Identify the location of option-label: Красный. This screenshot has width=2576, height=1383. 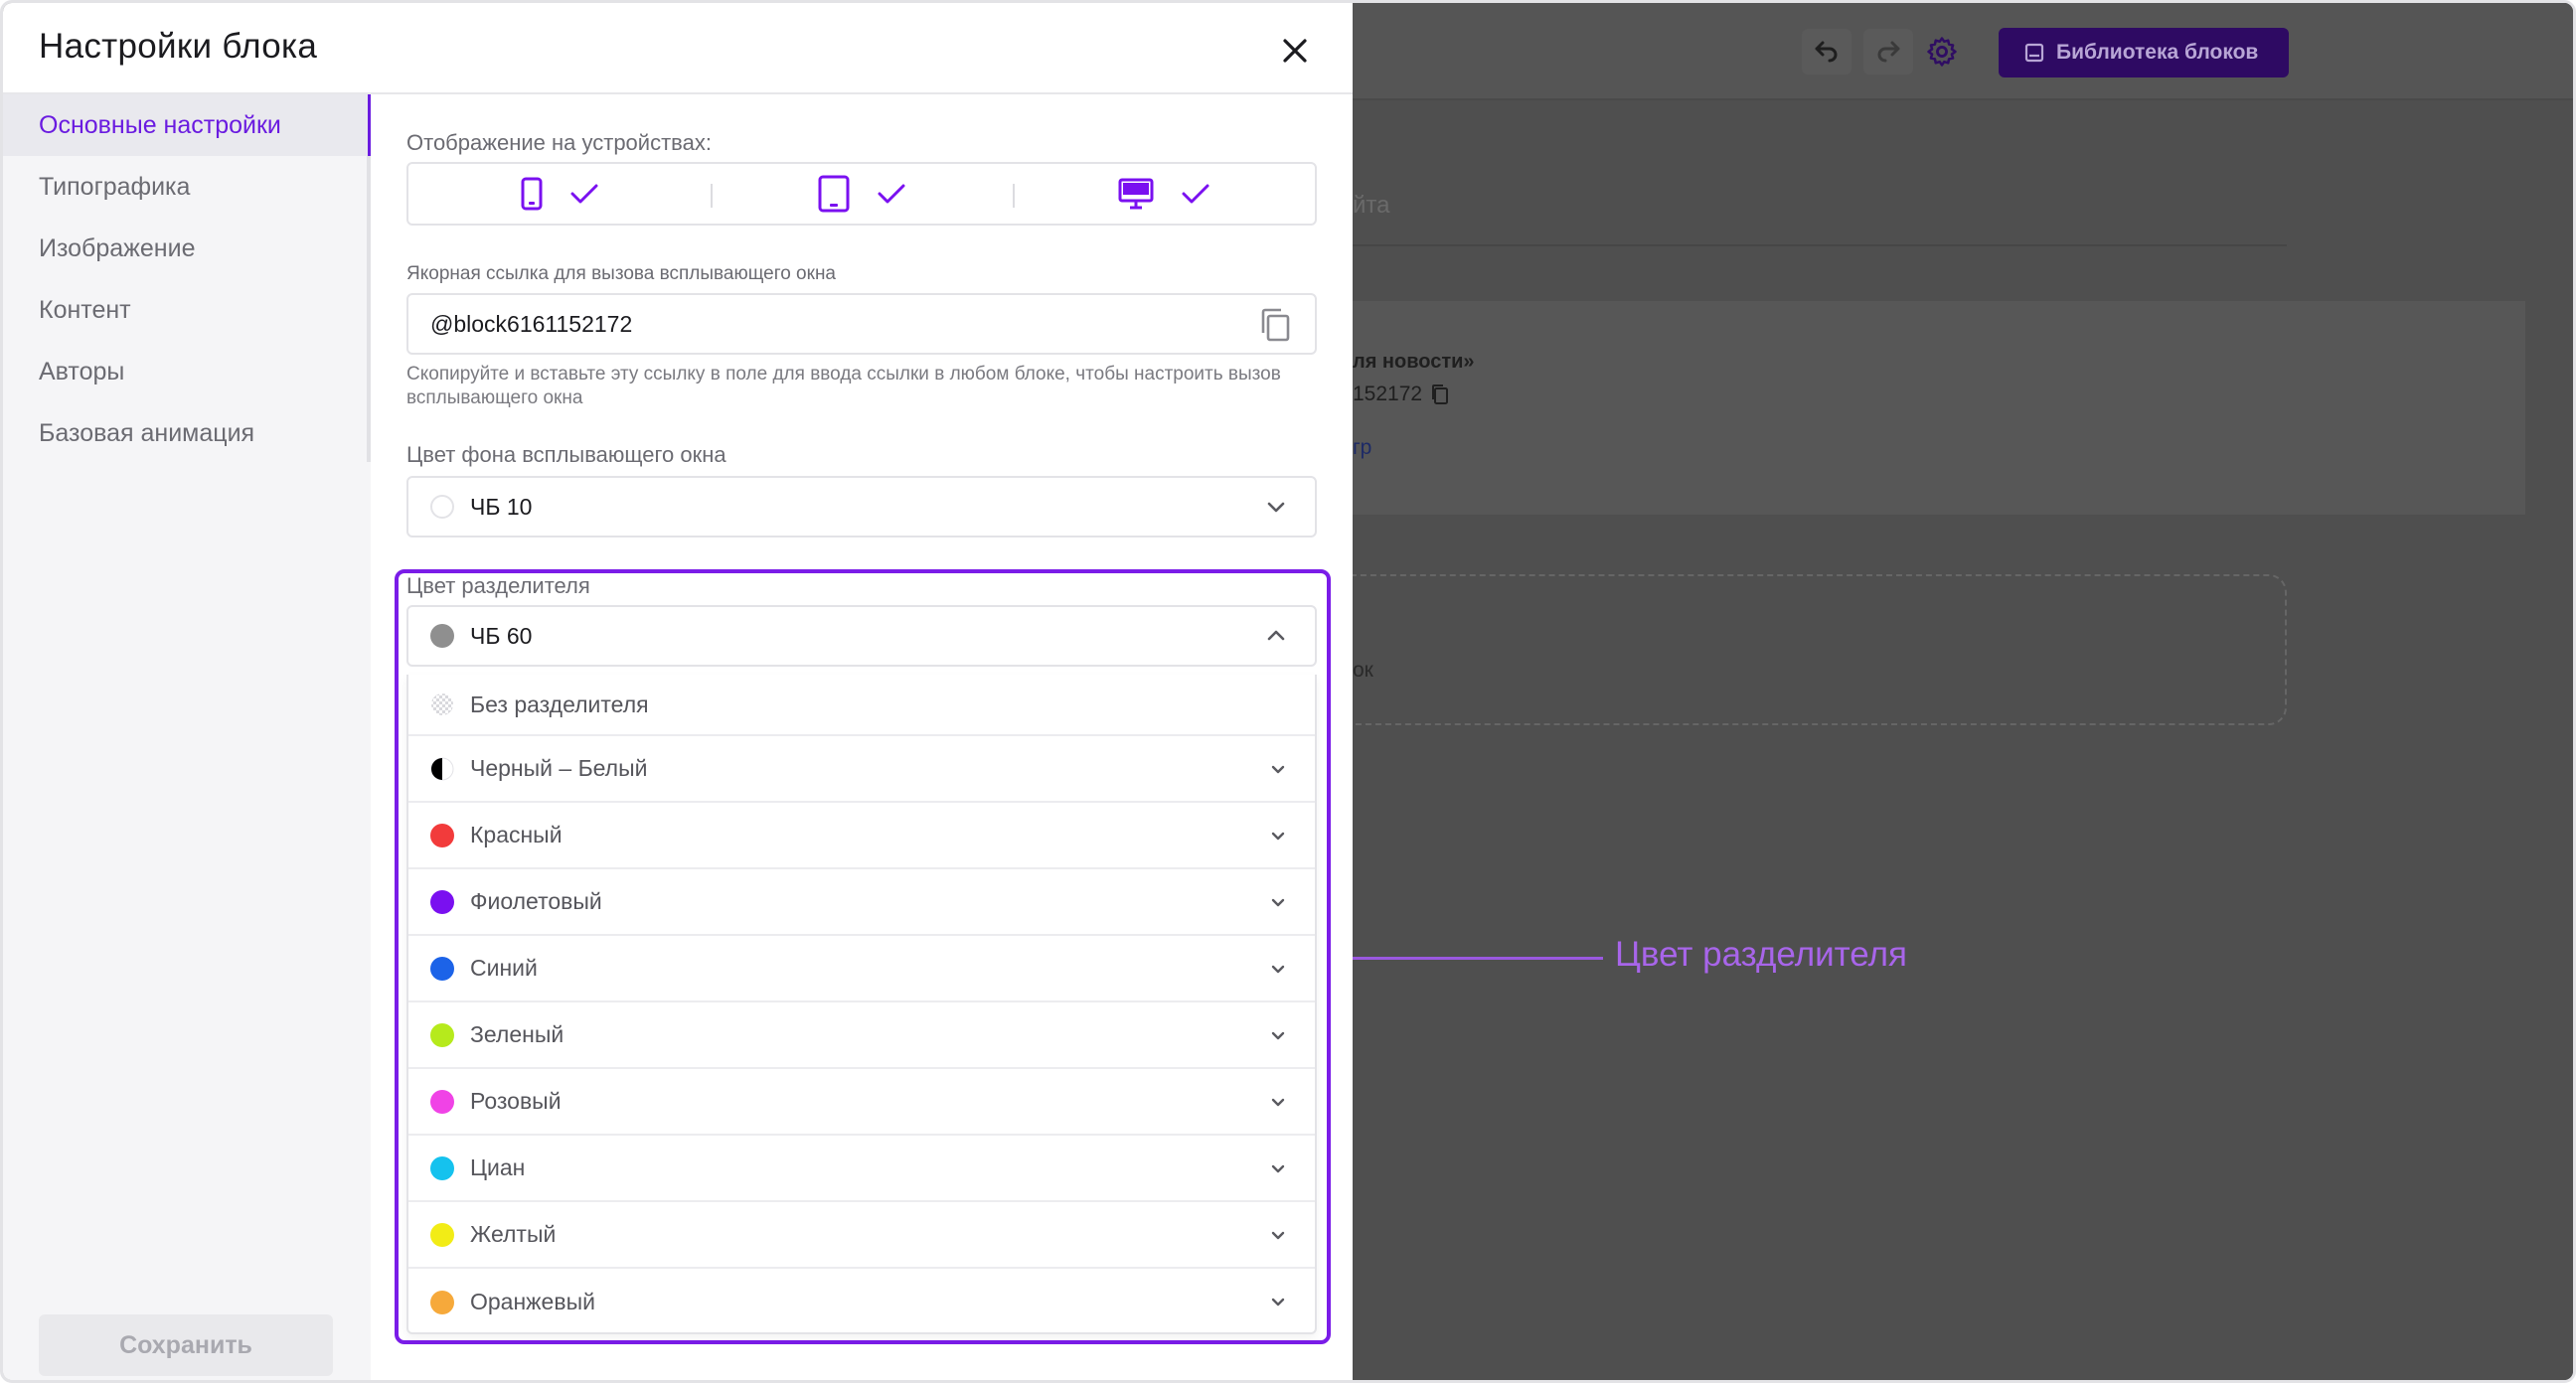
(516, 835).